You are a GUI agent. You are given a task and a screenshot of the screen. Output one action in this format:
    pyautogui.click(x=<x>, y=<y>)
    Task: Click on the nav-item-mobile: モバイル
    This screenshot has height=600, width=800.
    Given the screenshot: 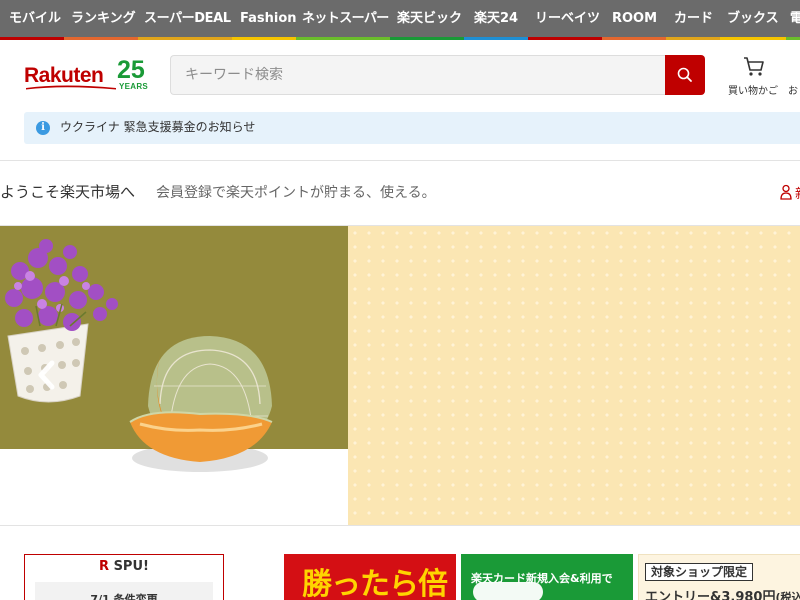 What is the action you would take?
    pyautogui.click(x=32, y=20)
    